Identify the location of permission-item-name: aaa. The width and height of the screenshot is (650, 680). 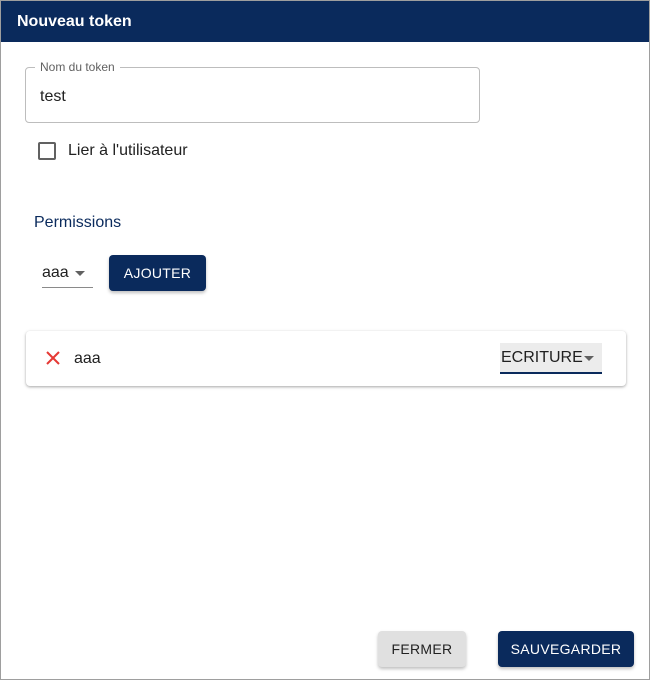
(87, 358).